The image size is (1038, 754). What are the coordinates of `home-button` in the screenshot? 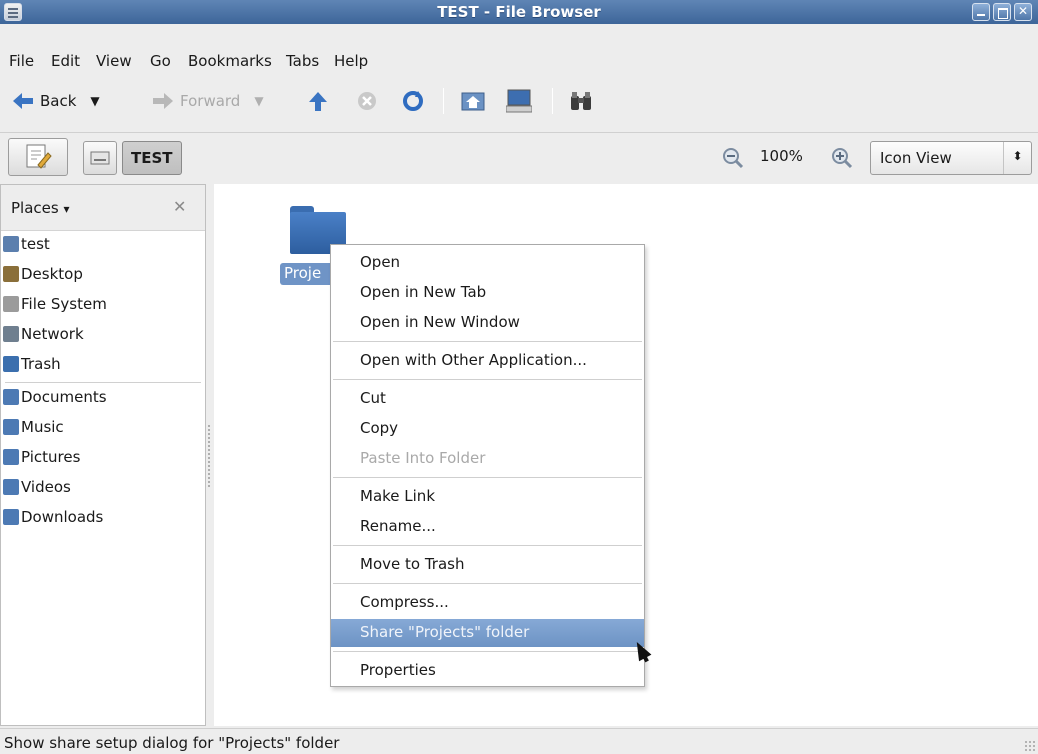 It's located at (473, 101).